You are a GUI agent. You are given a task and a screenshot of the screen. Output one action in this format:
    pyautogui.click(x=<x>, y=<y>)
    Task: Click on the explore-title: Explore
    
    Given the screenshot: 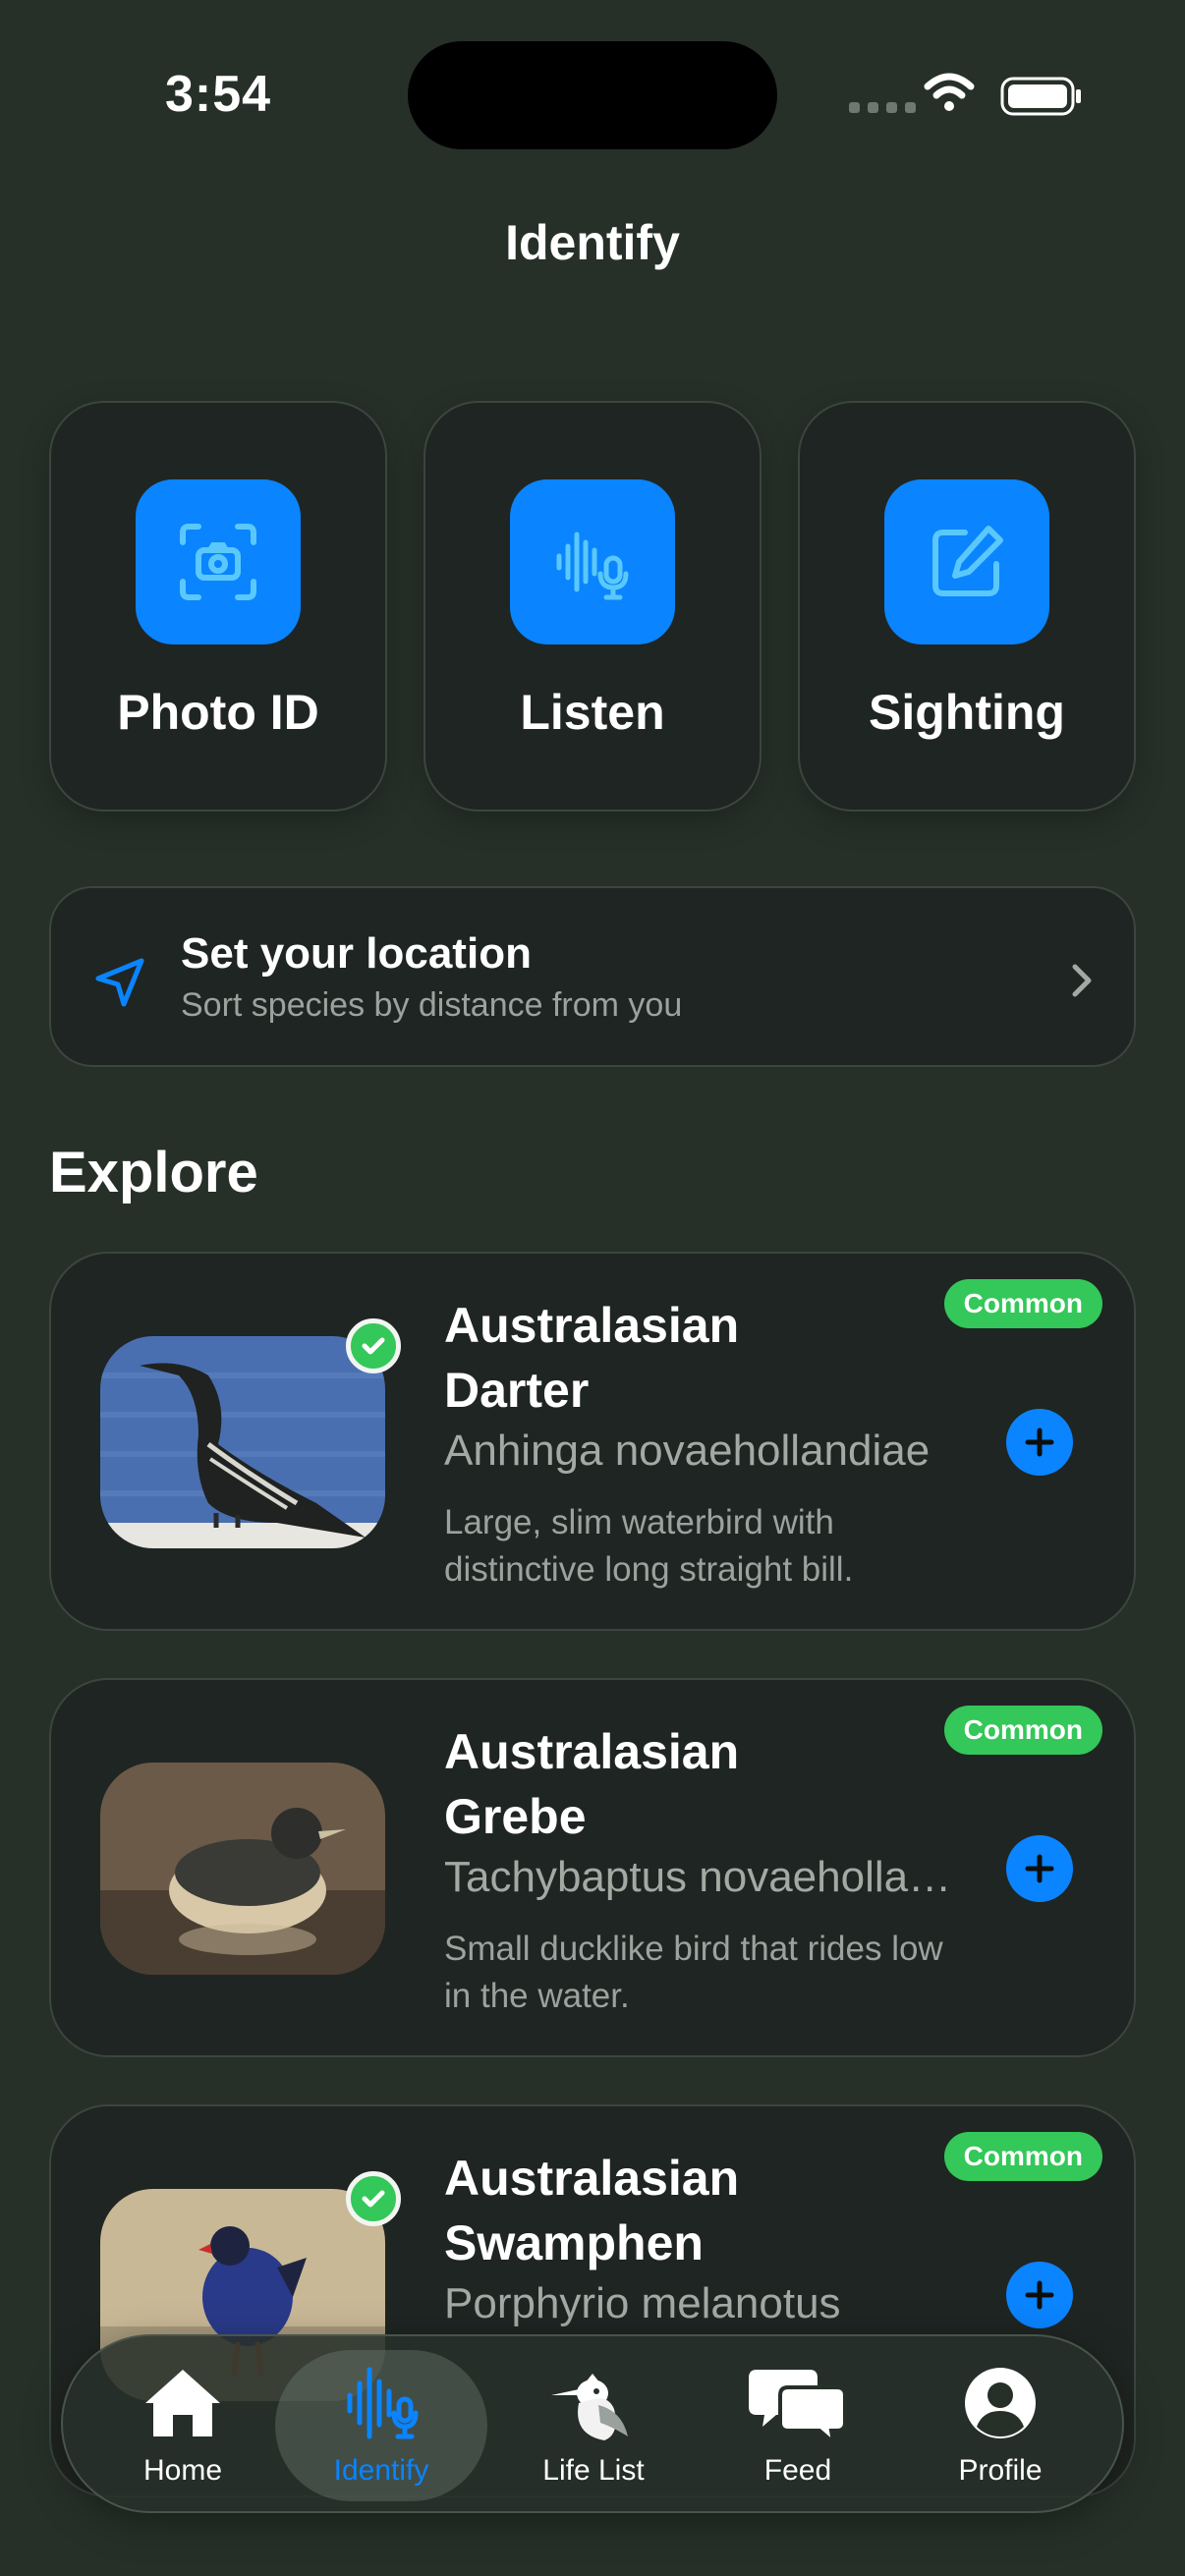 What is the action you would take?
    pyautogui.click(x=153, y=1172)
    